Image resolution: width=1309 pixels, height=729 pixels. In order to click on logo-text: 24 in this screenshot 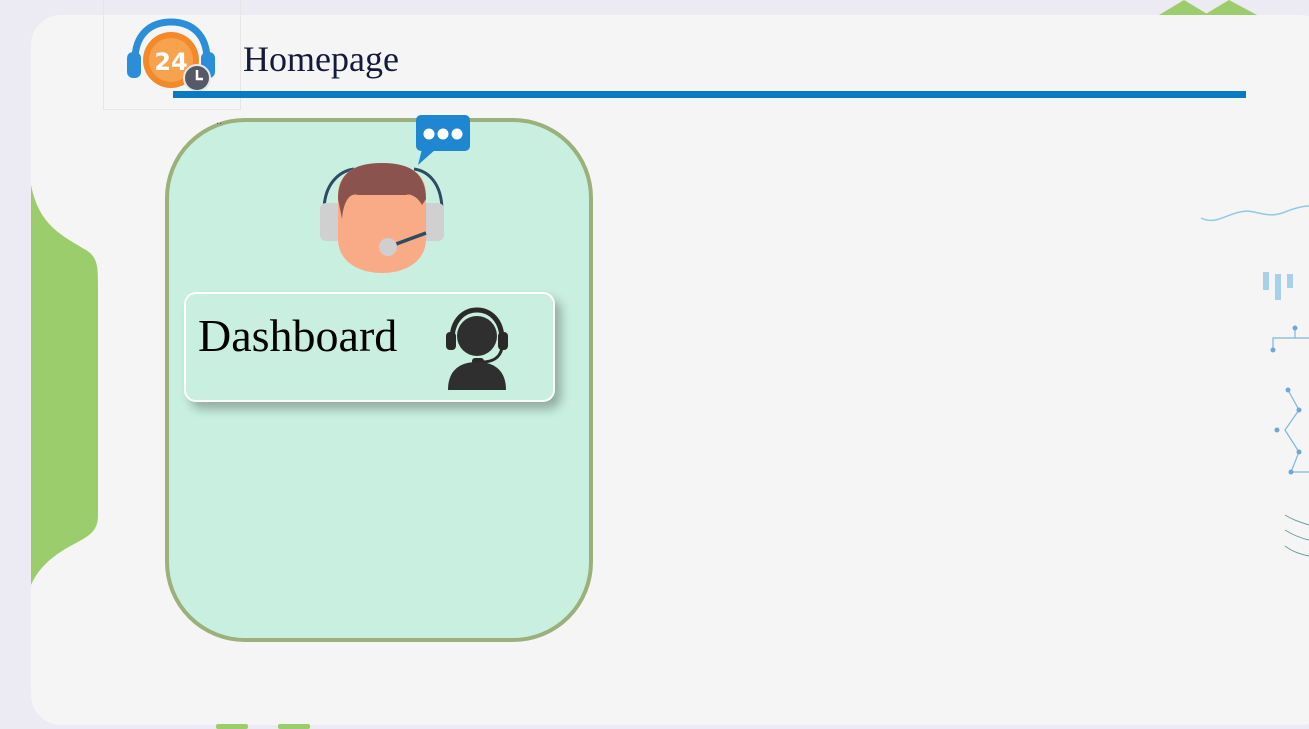, I will do `click(170, 62)`.